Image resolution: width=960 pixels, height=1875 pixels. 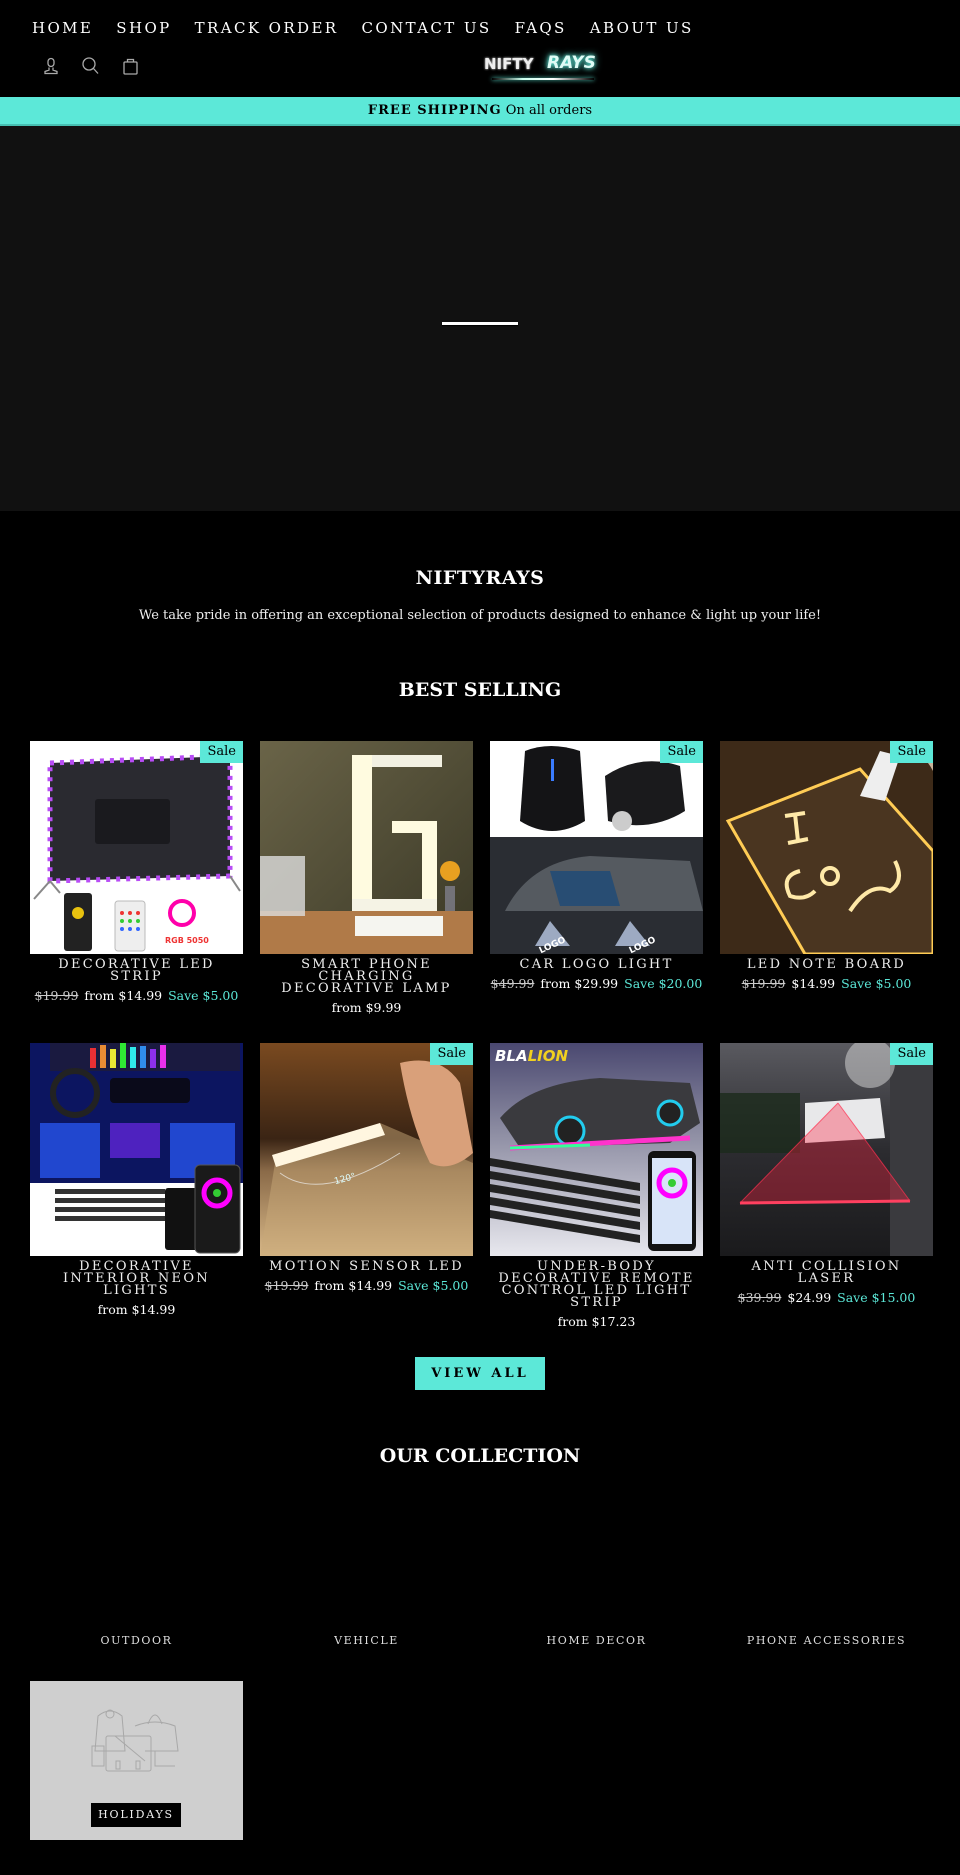 I want to click on product-image-motion-sensor: 120° Sale, so click(x=366, y=1149).